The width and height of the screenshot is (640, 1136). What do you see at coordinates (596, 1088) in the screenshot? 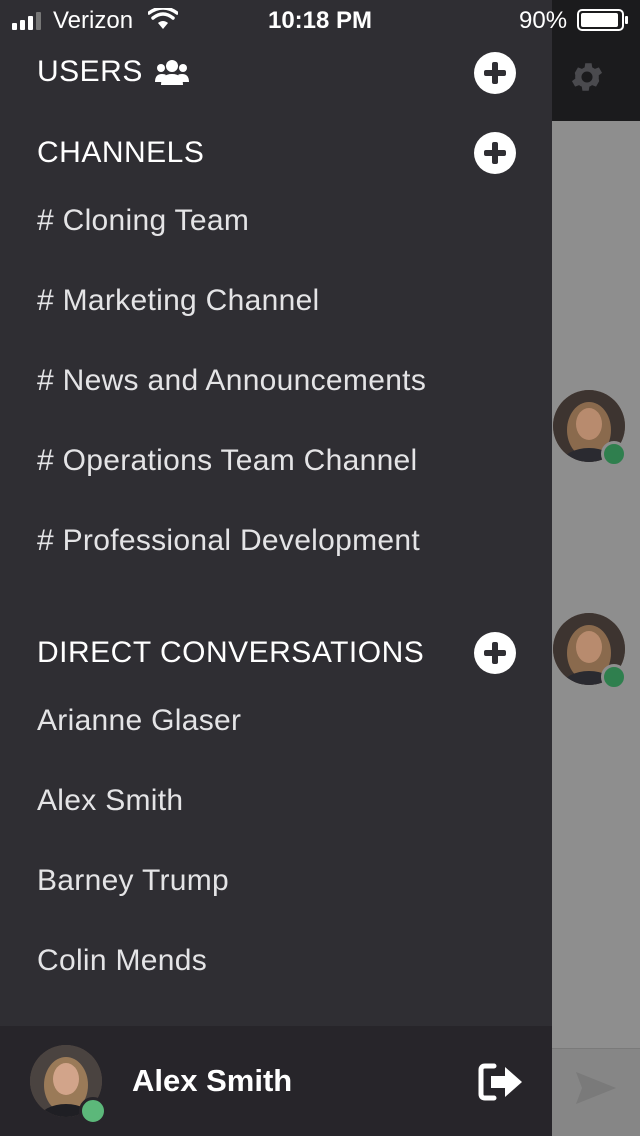
I see `send-icon` at bounding box center [596, 1088].